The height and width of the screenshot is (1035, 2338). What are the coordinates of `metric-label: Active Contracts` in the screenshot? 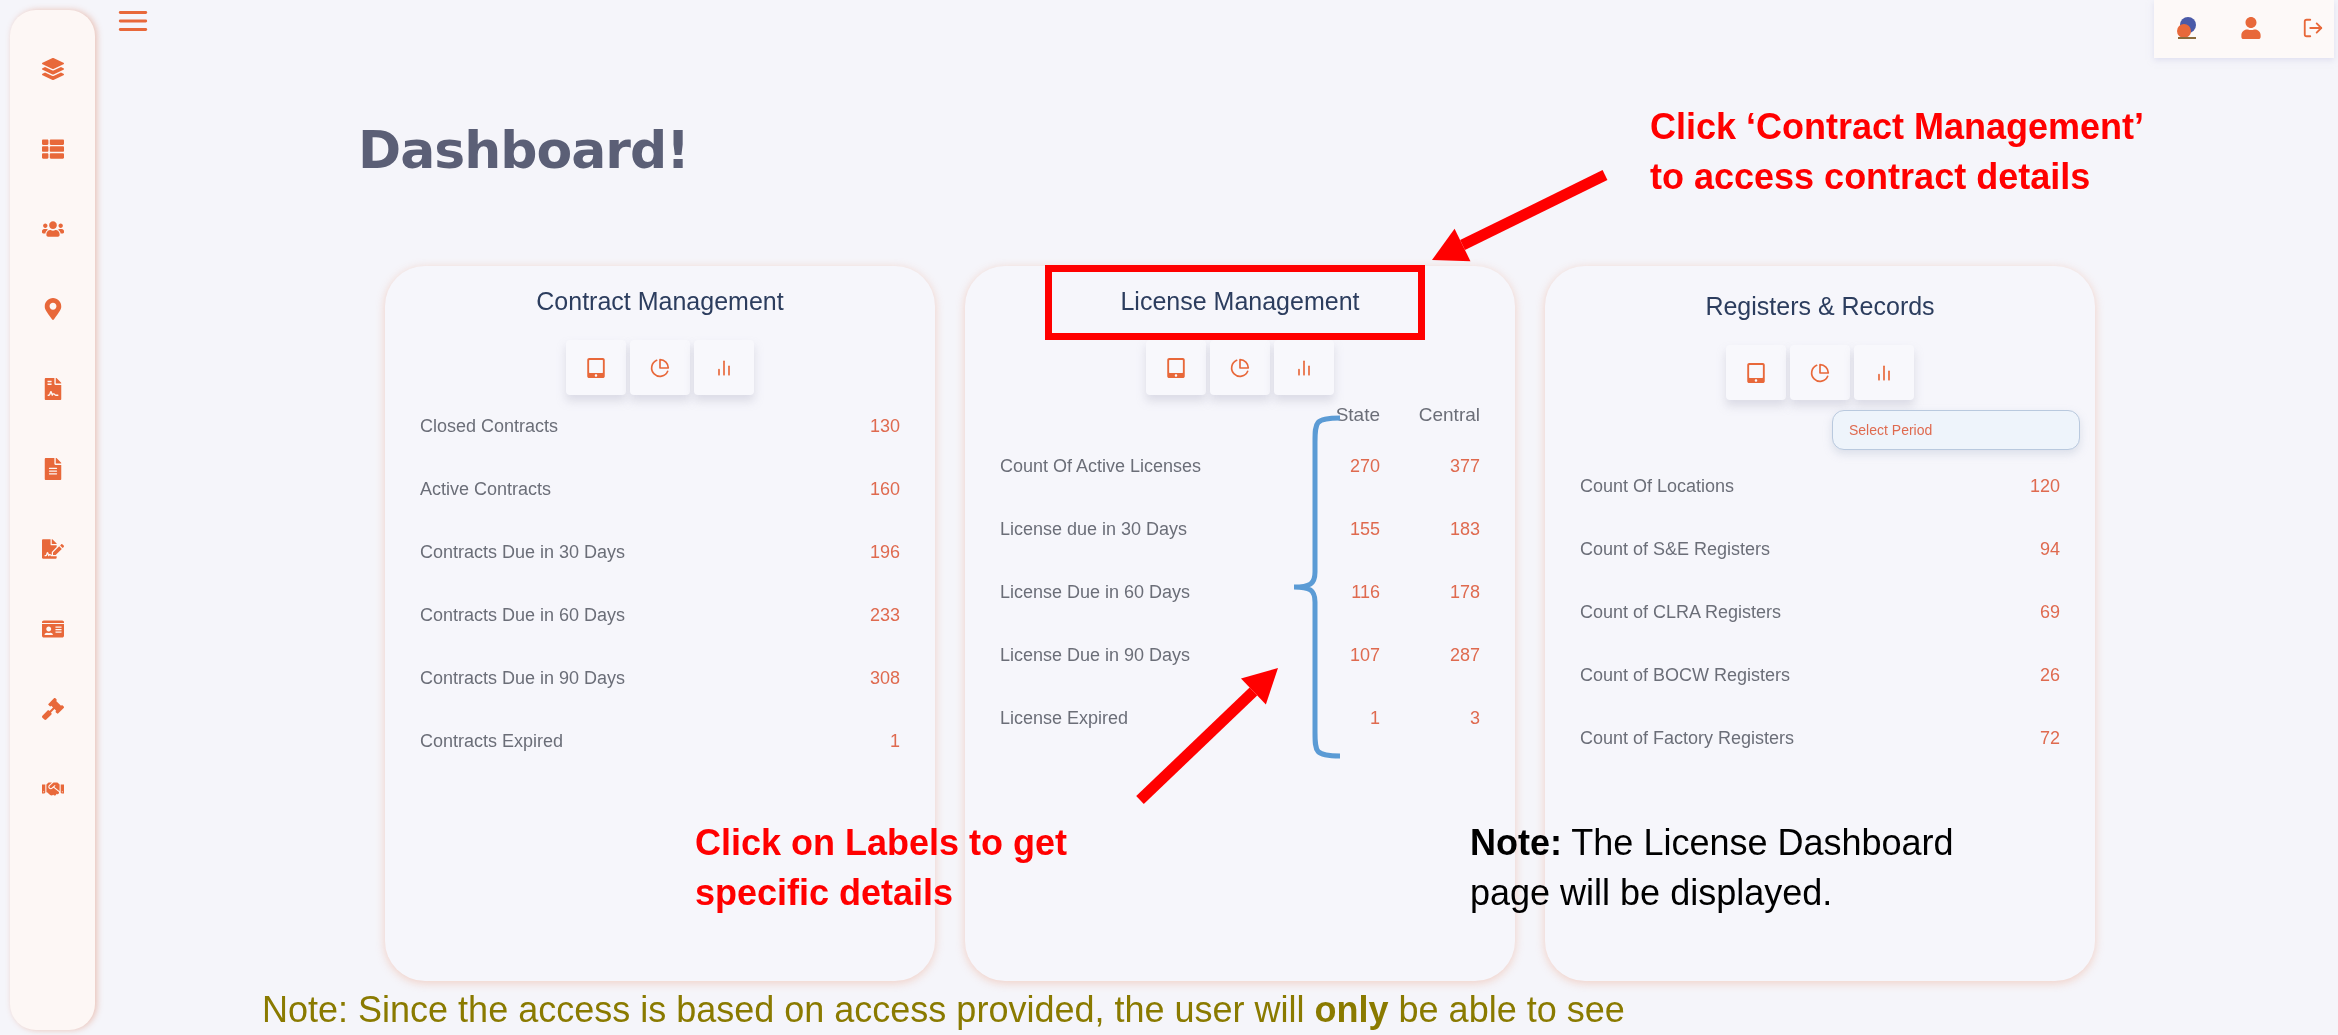 It's located at (486, 489).